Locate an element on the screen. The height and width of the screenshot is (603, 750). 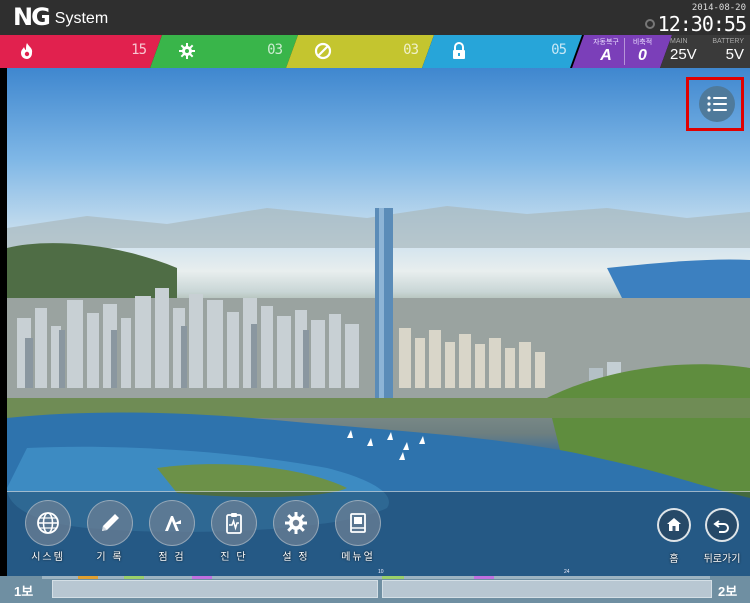
status-fire: 15 is located at coordinates (81, 51).